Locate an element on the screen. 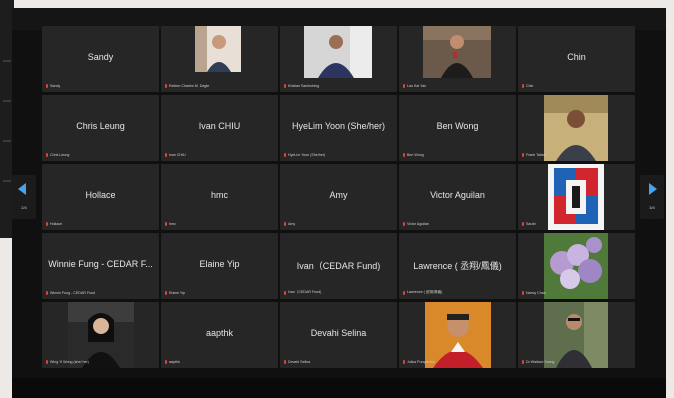  participant-name-footer: Frank Tatlan is located at coordinates (577, 155).